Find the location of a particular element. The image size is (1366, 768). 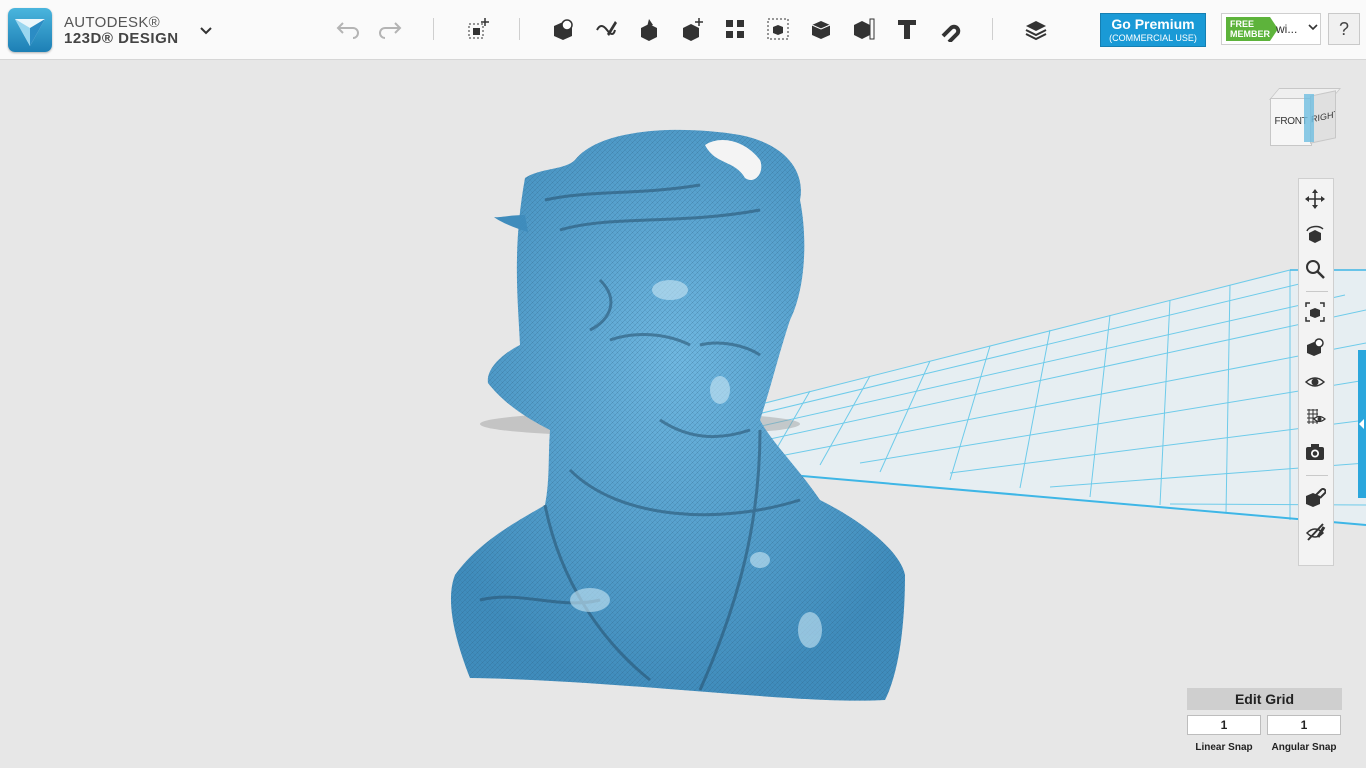

redo-icon is located at coordinates (390, 30).